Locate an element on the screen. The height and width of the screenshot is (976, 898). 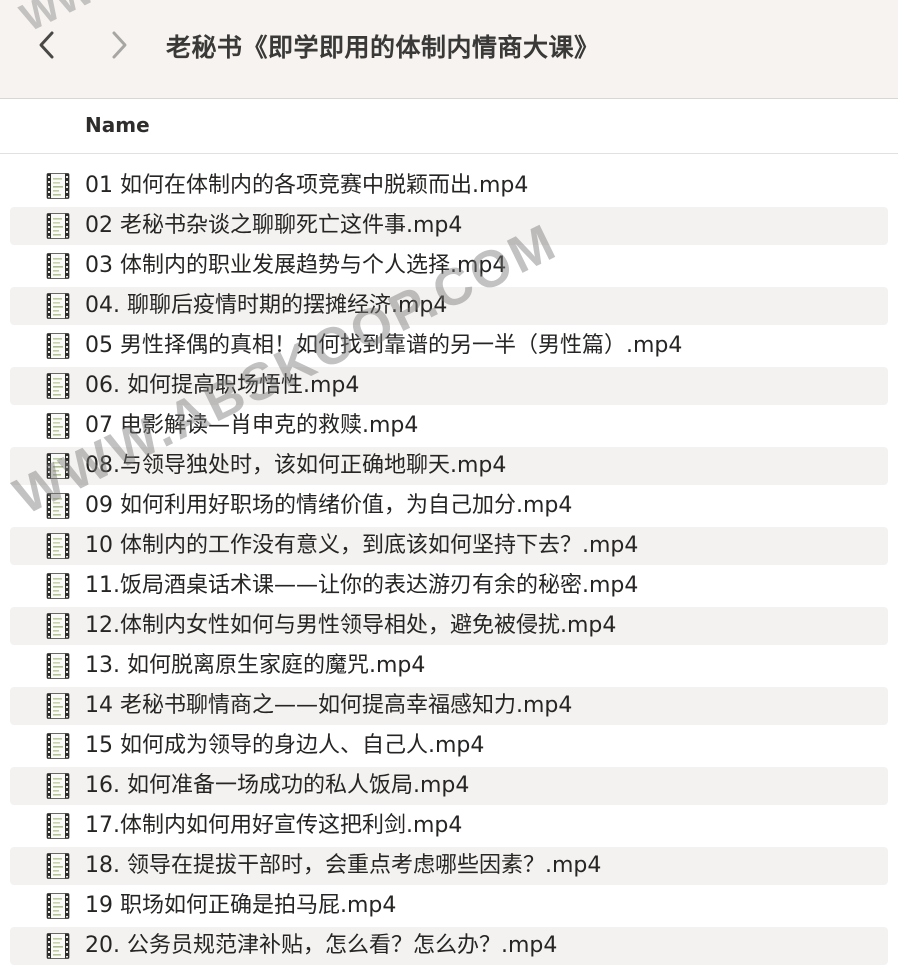
list-item: 01 如何在体制内的各项竞赛中脱颖而出.mp4 is located at coordinates (449, 186).